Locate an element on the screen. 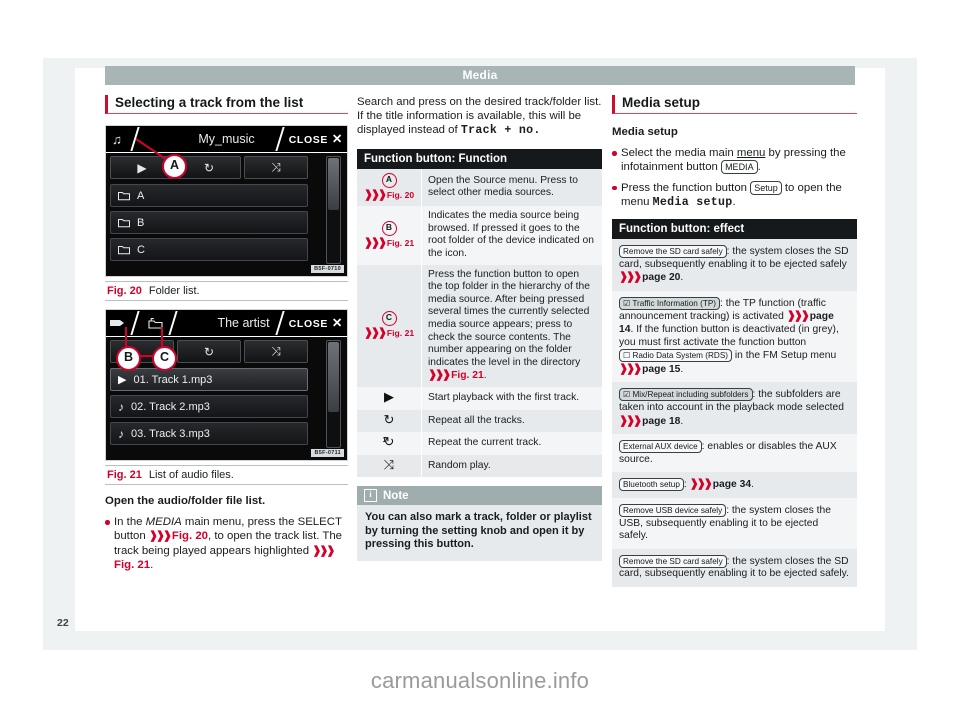 The height and width of the screenshot is (708, 960). repeat-one-icon: ↻ 1 is located at coordinates (388, 442).